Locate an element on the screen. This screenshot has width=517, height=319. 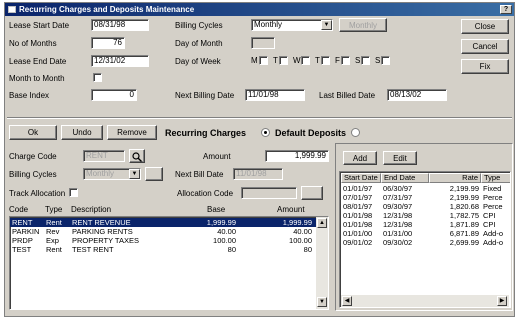
undo-button: Undo is located at coordinates (82, 132).